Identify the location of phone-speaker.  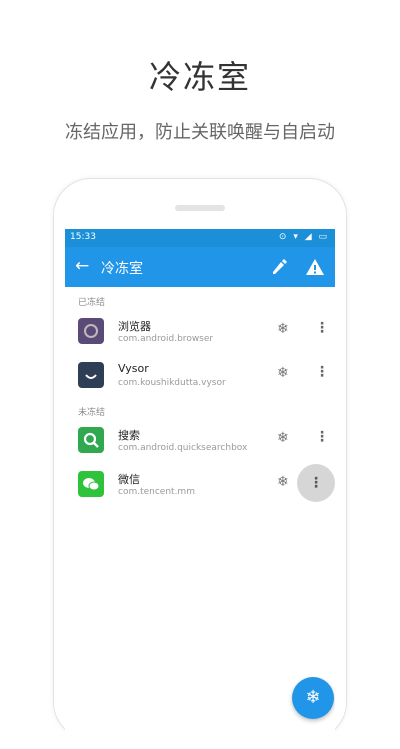
(200, 208).